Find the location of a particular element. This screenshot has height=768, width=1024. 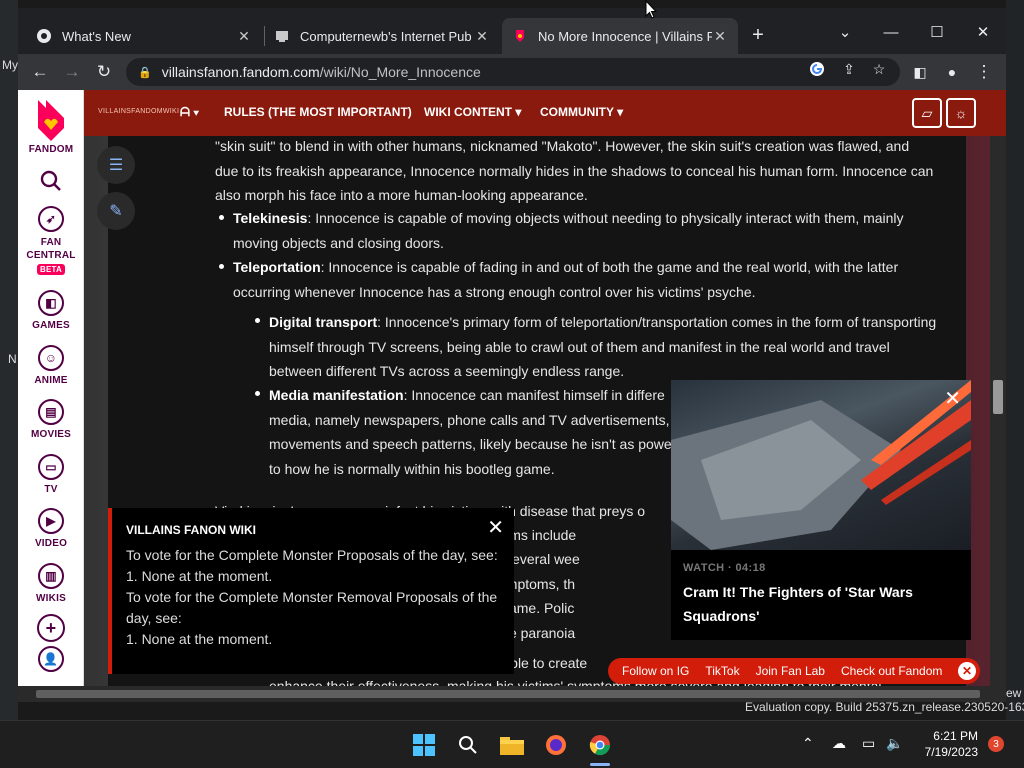

menu-kebab-icon: ⋮ is located at coordinates (984, 72).